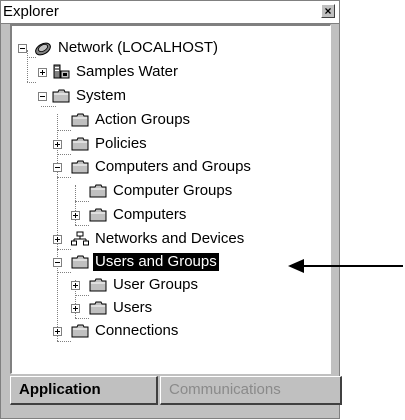  I want to click on expander-policies, so click(57, 144).